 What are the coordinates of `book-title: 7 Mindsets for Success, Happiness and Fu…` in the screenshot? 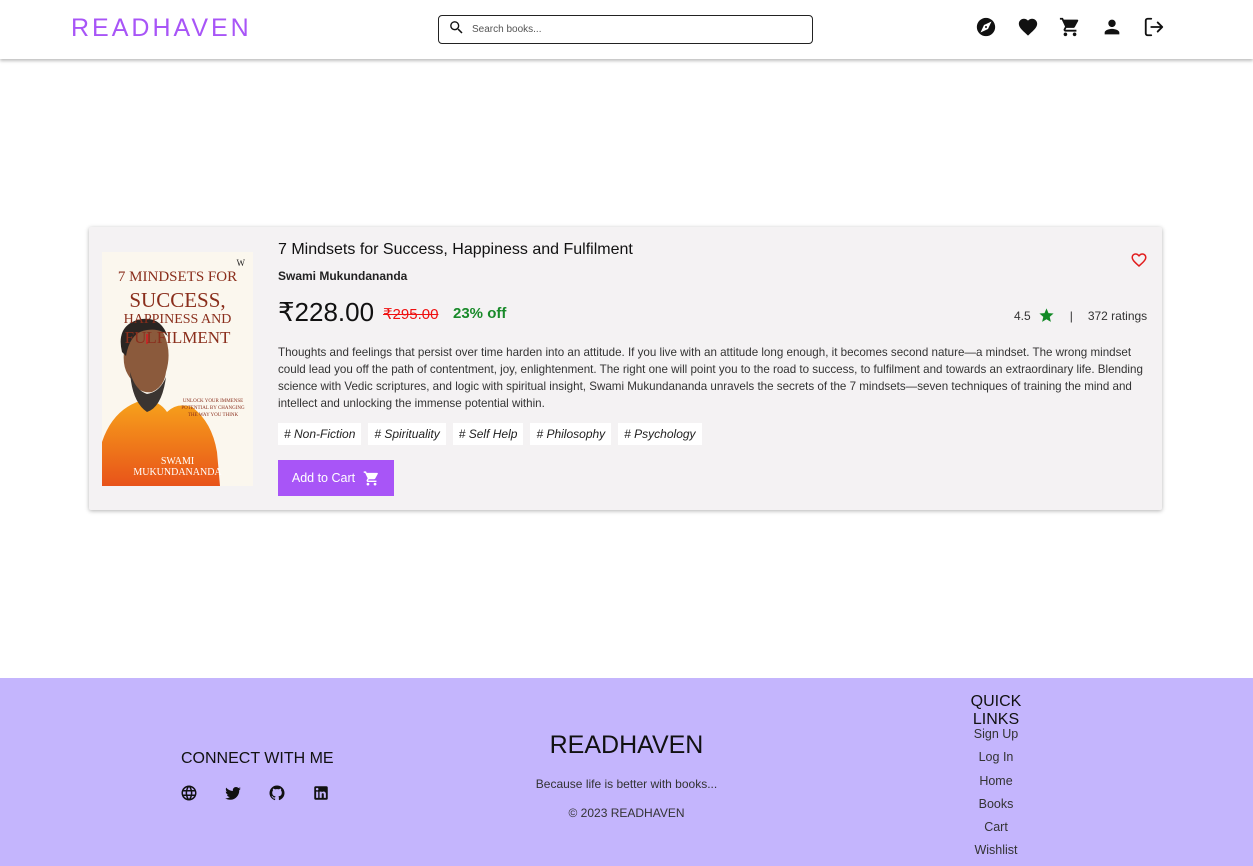 It's located at (455, 250).